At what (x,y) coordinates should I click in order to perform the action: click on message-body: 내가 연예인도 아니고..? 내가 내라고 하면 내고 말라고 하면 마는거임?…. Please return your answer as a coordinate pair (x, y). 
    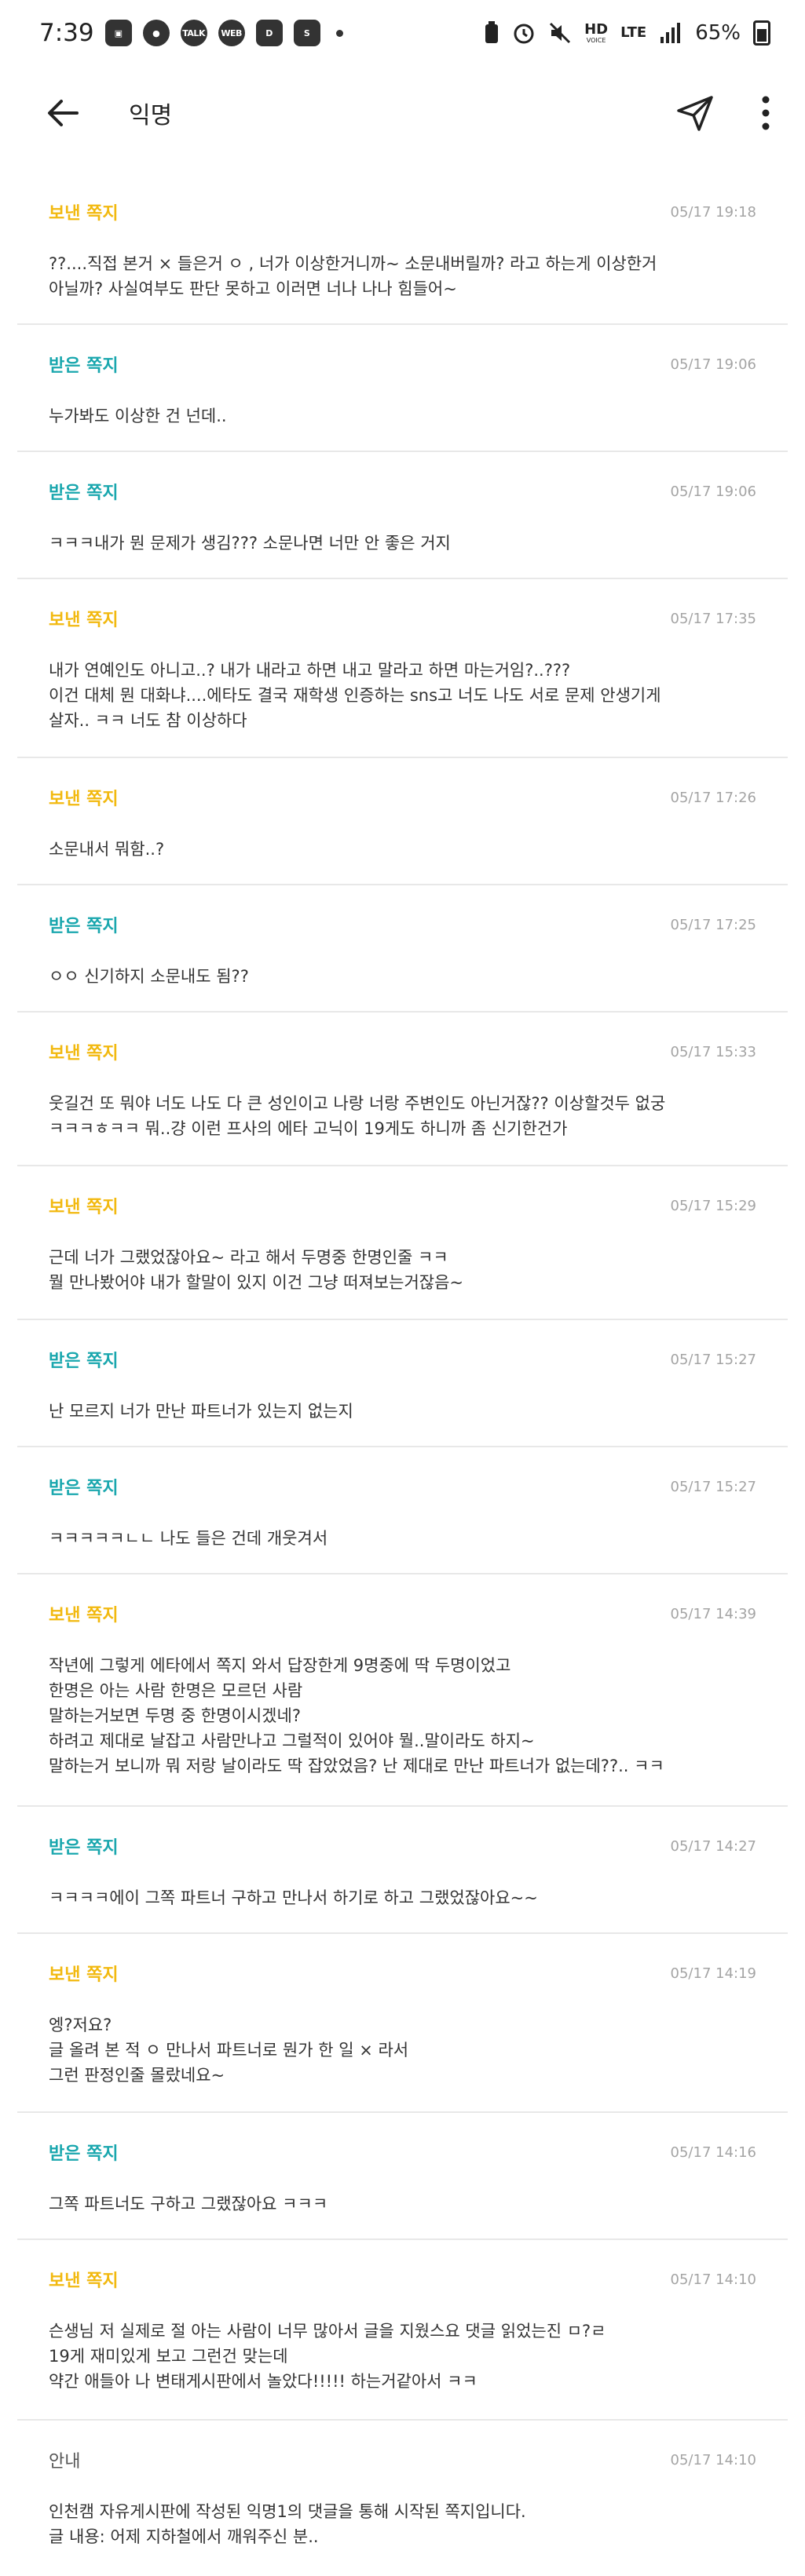
    Looking at the image, I should click on (355, 695).